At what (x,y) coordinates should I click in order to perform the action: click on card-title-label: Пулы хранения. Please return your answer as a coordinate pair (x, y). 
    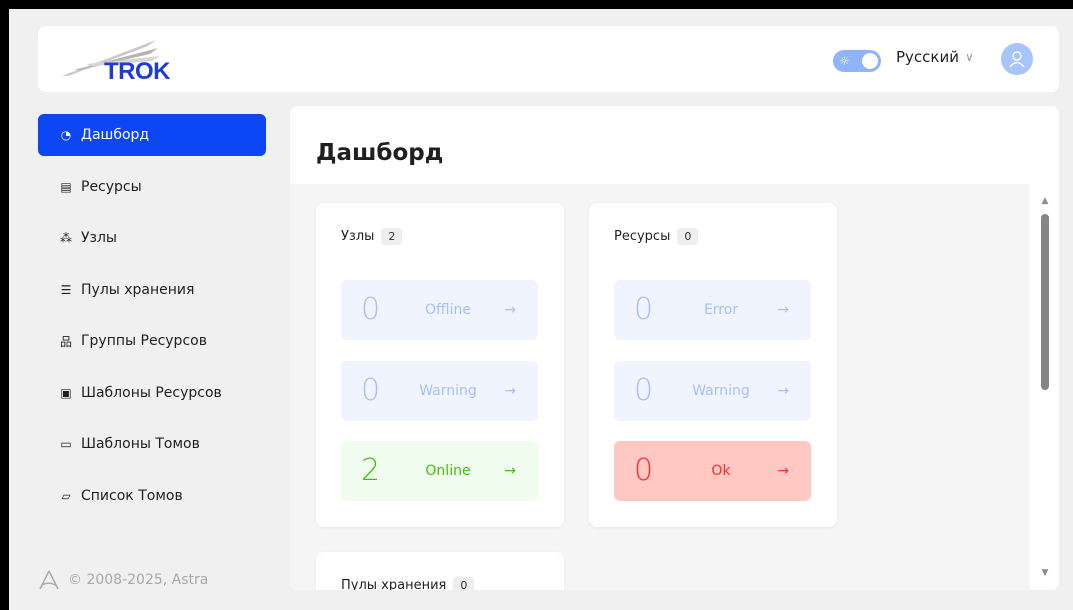
    Looking at the image, I should click on (394, 584).